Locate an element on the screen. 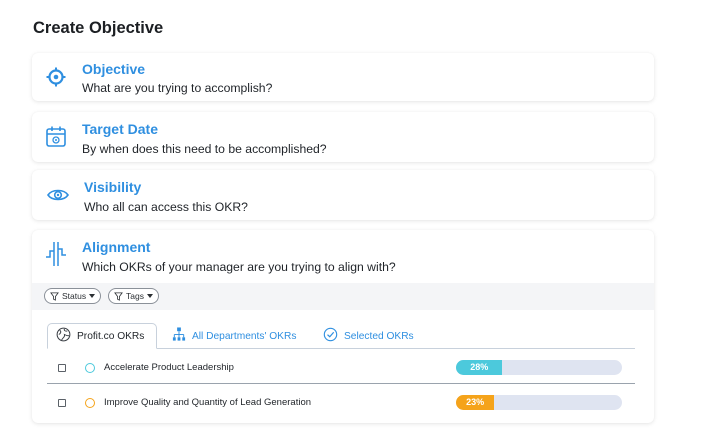 This screenshot has height=445, width=710. alignment-title: Alignment is located at coordinates (116, 247).